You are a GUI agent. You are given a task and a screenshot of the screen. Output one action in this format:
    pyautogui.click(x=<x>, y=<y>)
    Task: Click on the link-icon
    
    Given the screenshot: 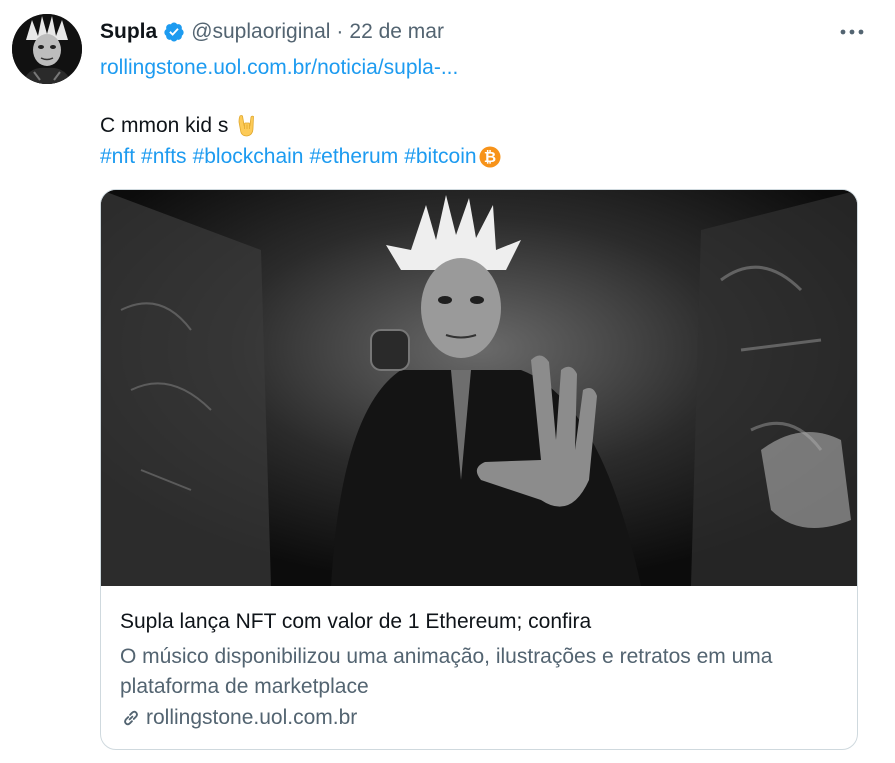 What is the action you would take?
    pyautogui.click(x=131, y=718)
    